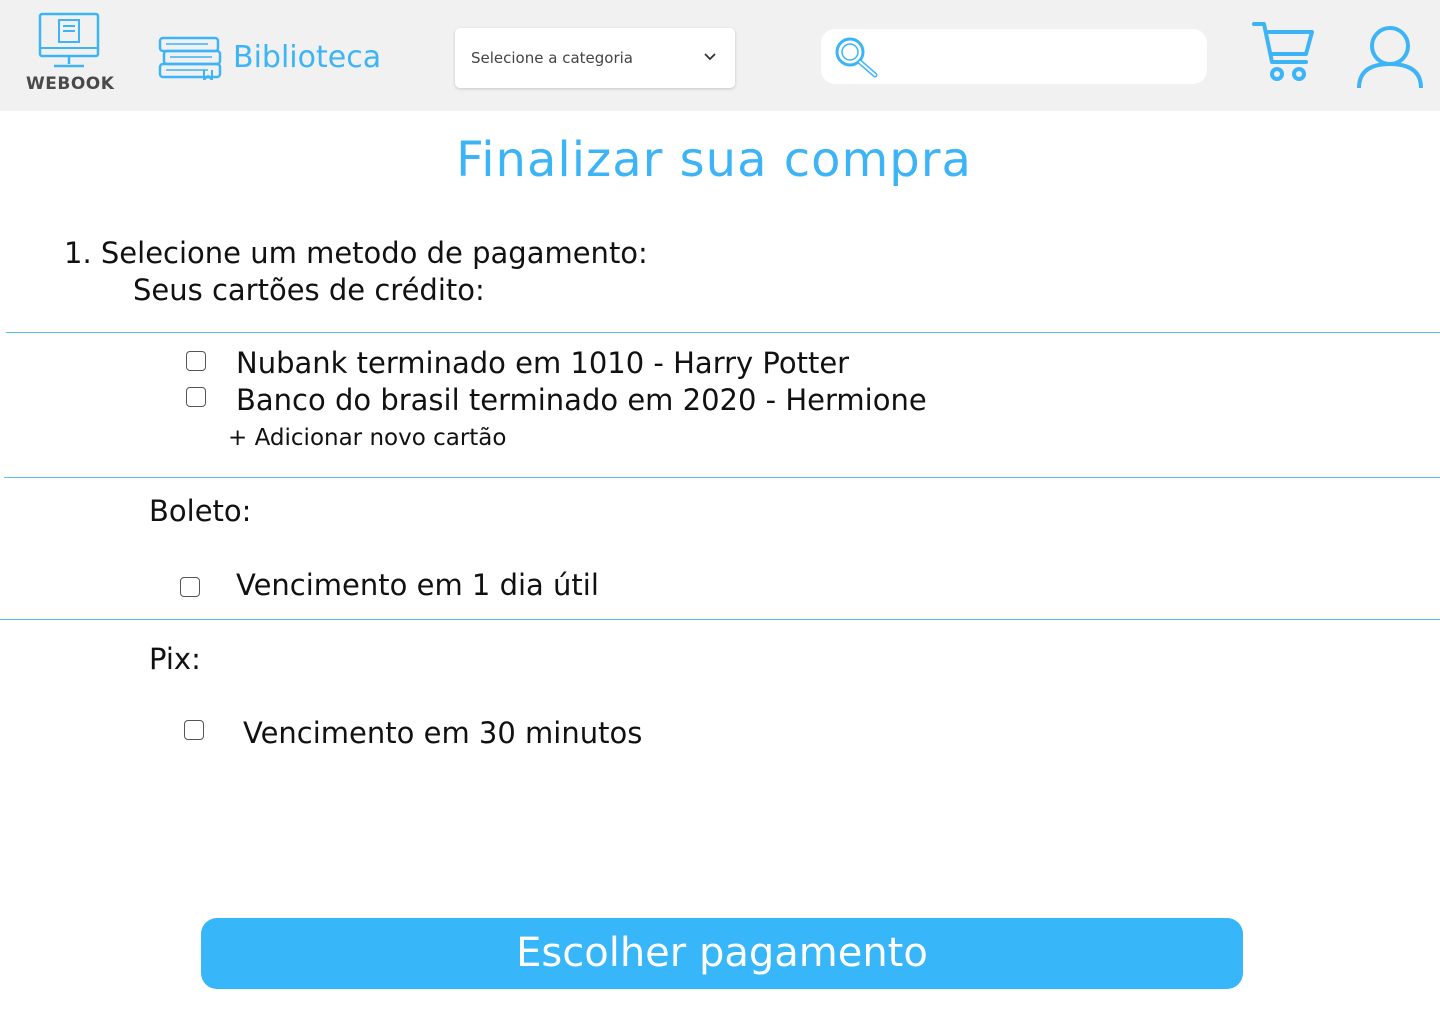  Describe the element at coordinates (190, 587) in the screenshot. I see `boleto-checkbox` at that location.